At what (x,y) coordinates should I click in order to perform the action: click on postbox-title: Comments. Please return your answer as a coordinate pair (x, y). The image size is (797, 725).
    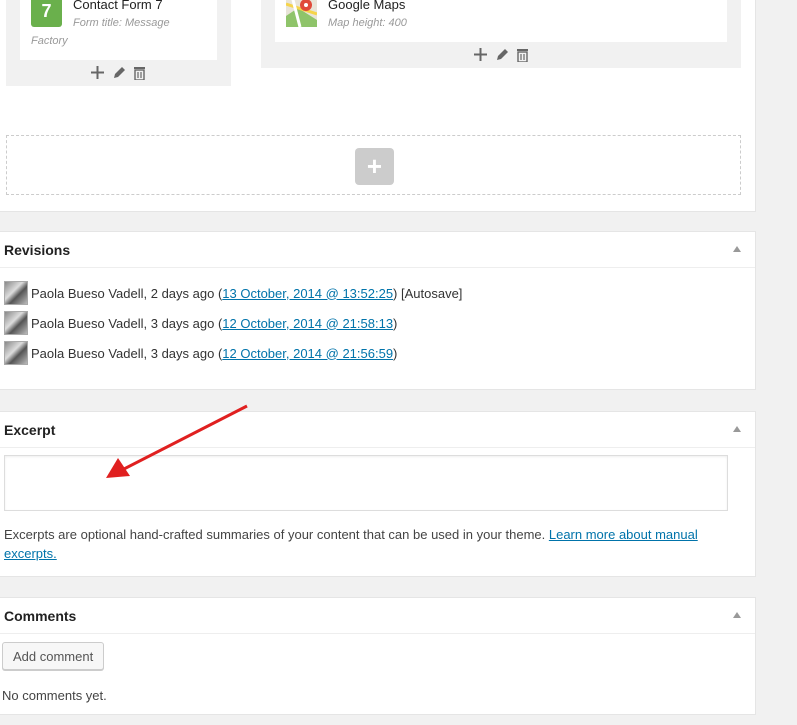
    Looking at the image, I should click on (40, 616).